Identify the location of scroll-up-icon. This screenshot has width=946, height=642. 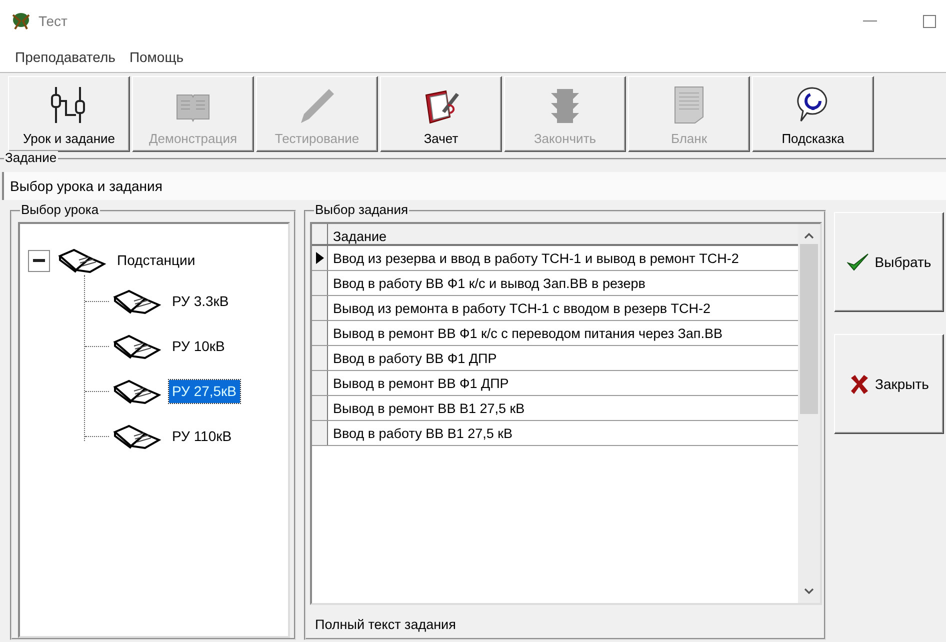
(809, 236).